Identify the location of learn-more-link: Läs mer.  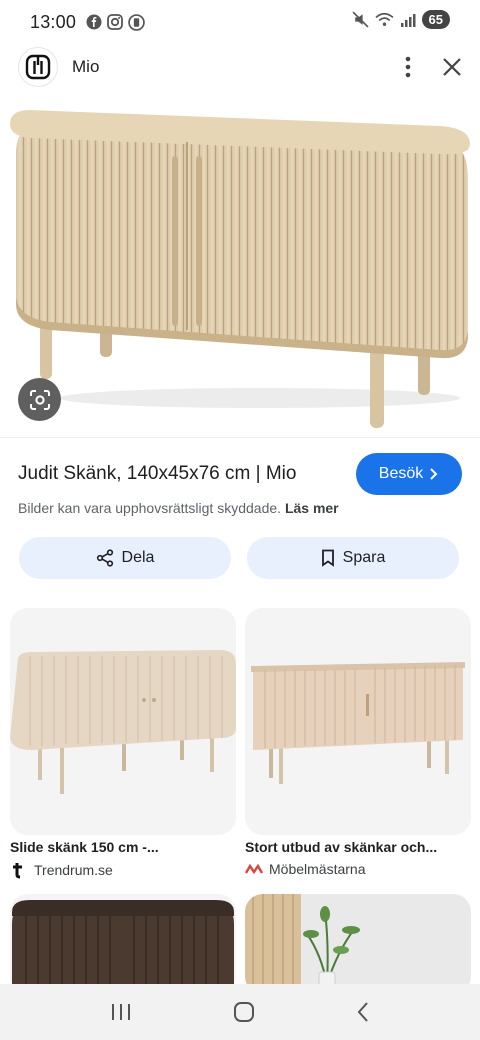
(312, 508).